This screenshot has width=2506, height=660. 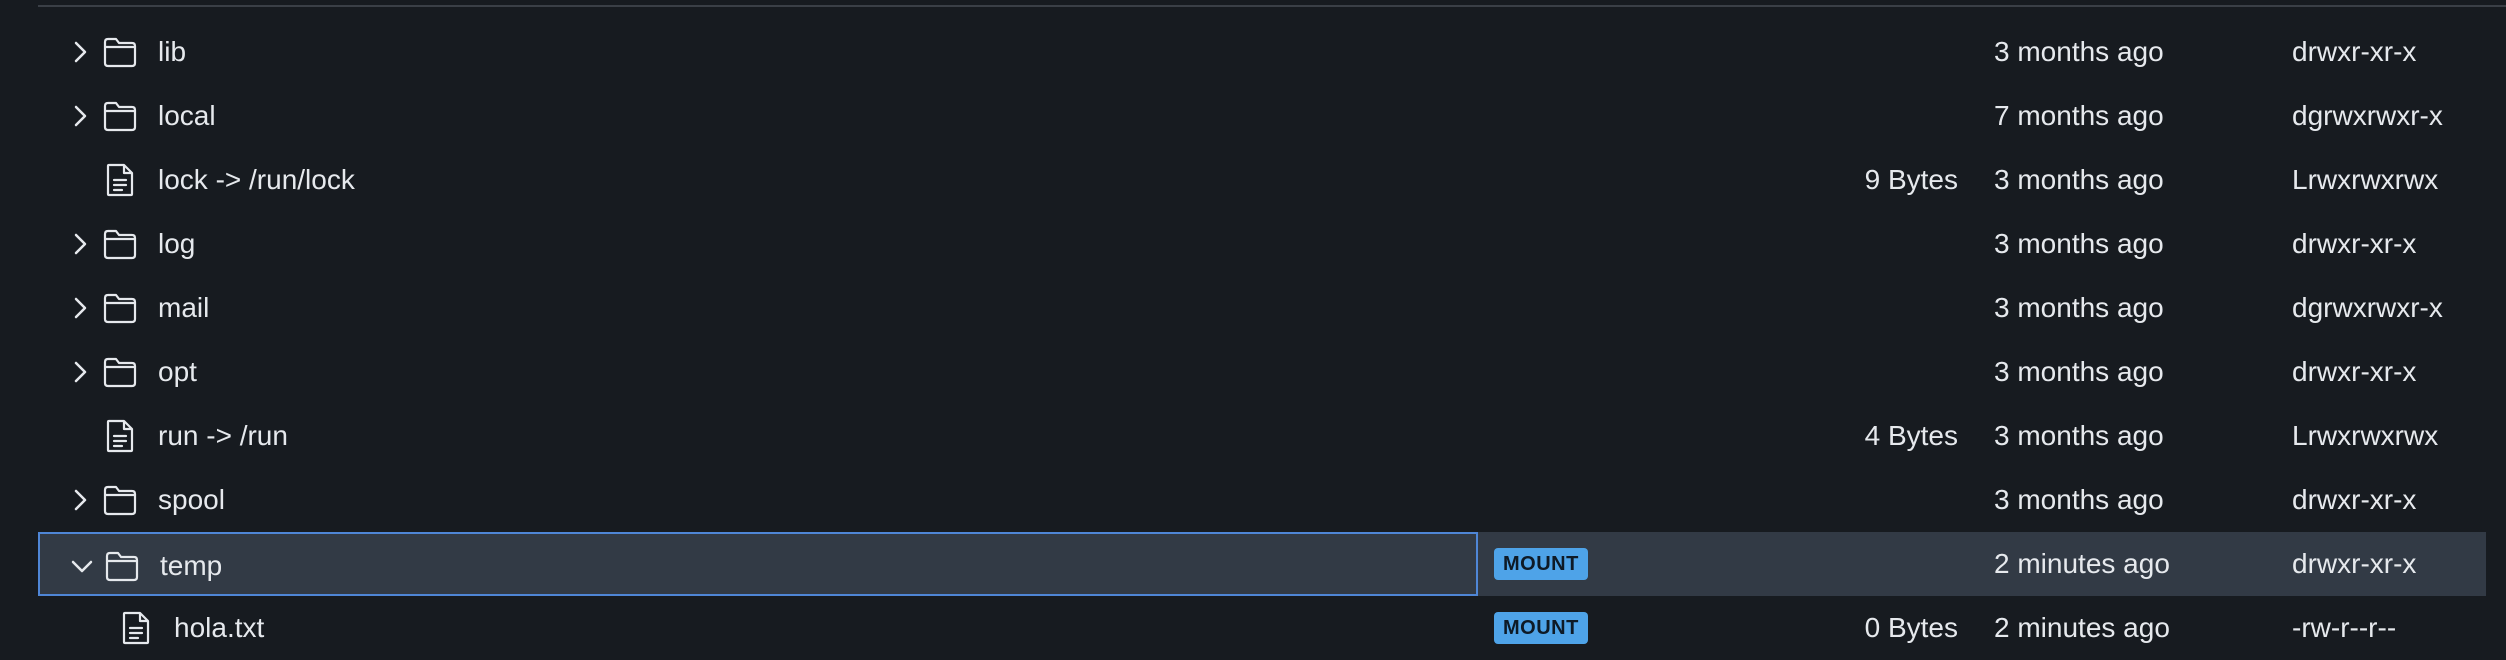 What do you see at coordinates (758, 244) in the screenshot?
I see `name-cell: log` at bounding box center [758, 244].